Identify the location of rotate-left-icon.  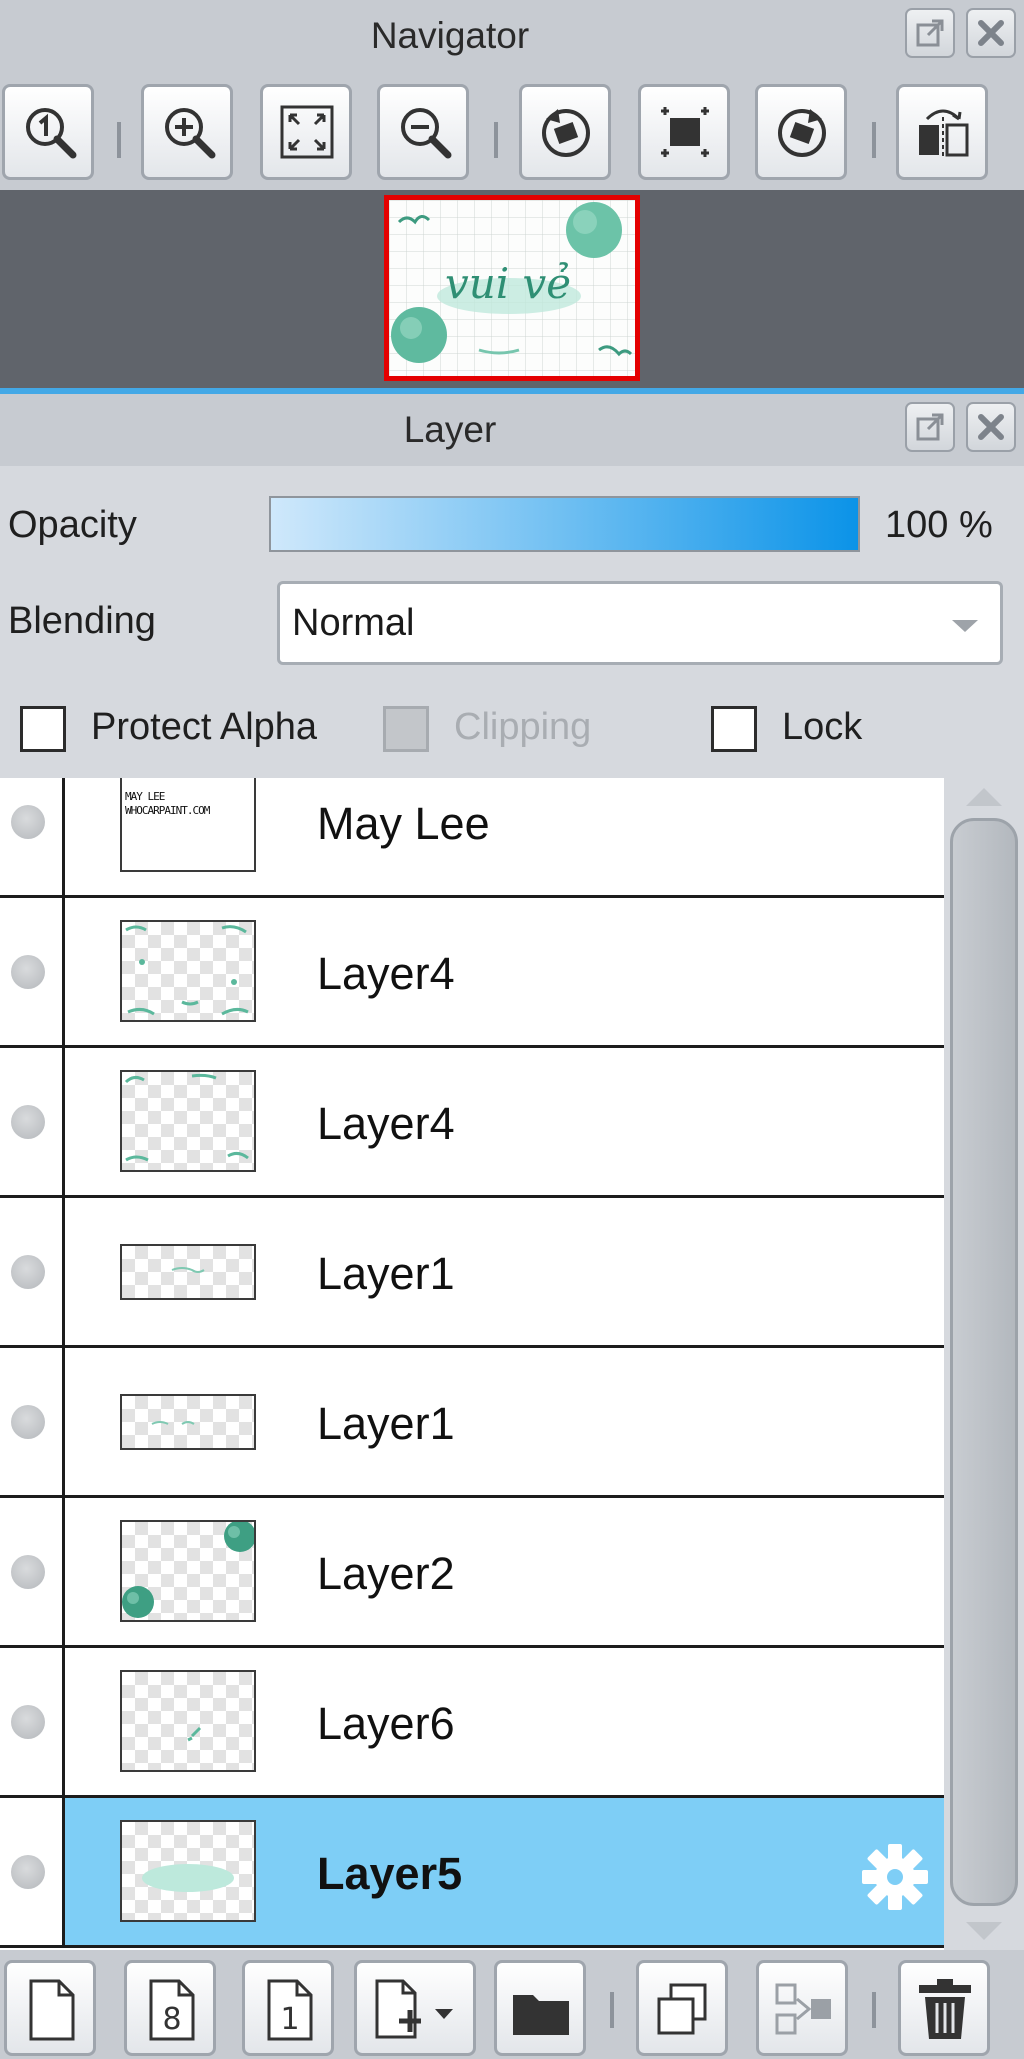
(566, 133).